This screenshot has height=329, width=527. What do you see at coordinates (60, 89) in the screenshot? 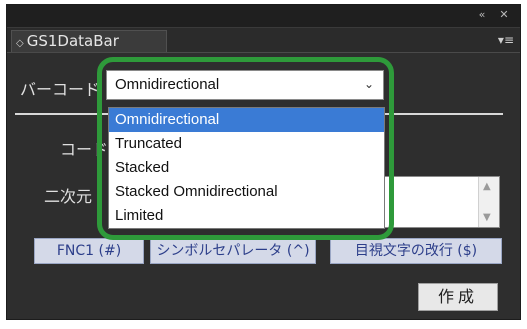
I see `barcode-label: バーコード` at bounding box center [60, 89].